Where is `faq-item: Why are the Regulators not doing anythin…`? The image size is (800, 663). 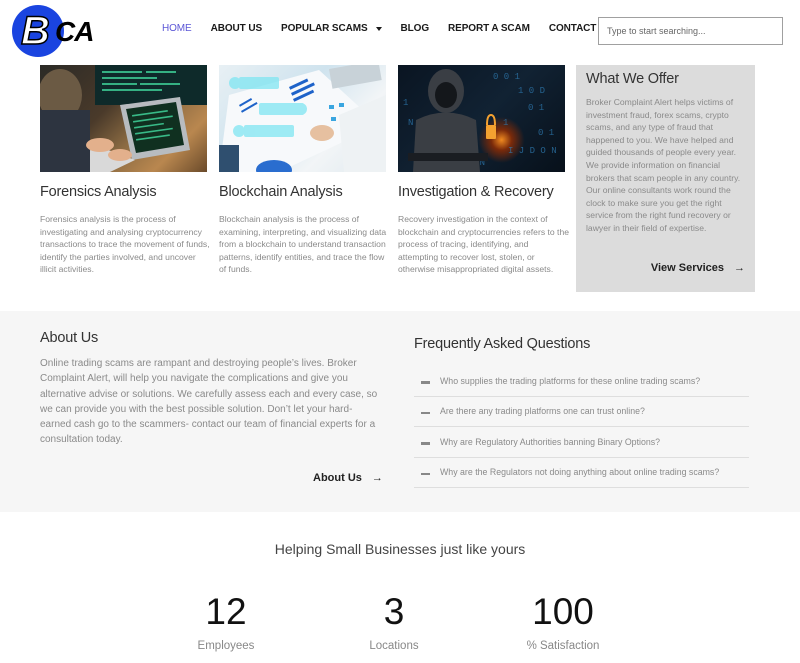
faq-item: Why are the Regulators not doing anythin… is located at coordinates (581, 473).